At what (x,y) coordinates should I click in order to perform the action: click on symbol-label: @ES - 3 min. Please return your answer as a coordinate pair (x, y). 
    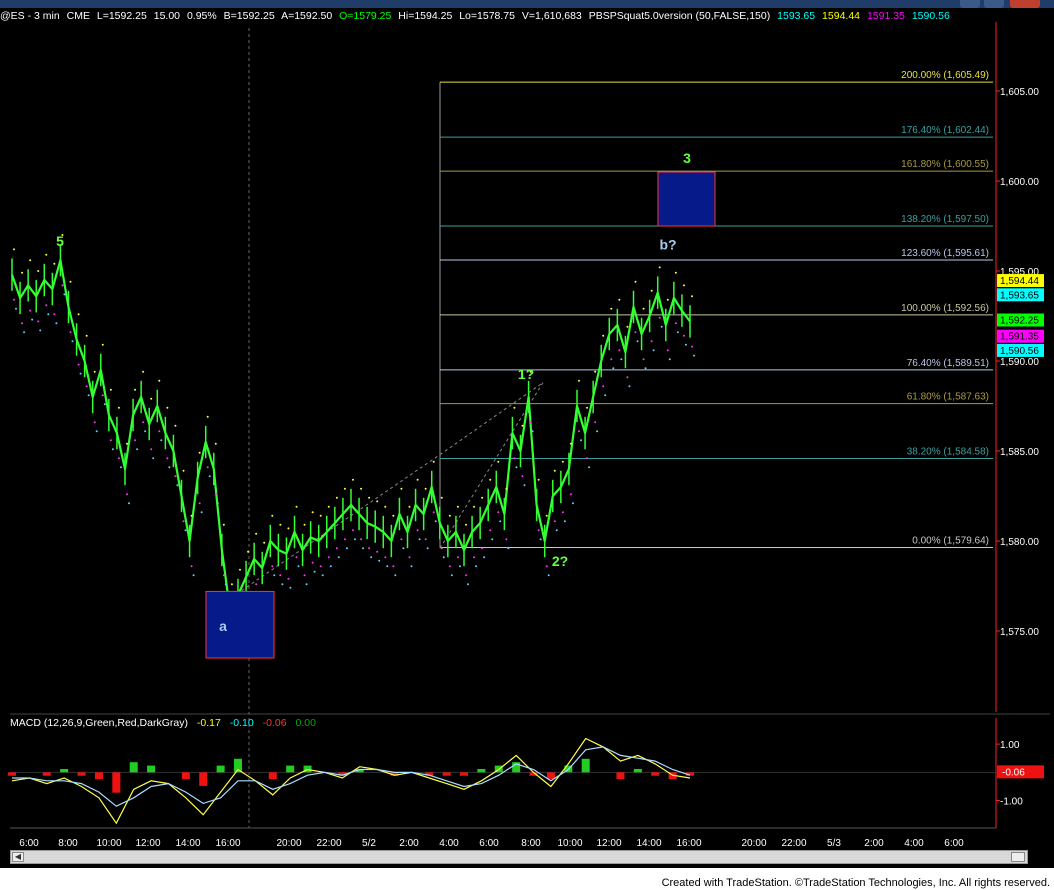
    Looking at the image, I should click on (30, 16).